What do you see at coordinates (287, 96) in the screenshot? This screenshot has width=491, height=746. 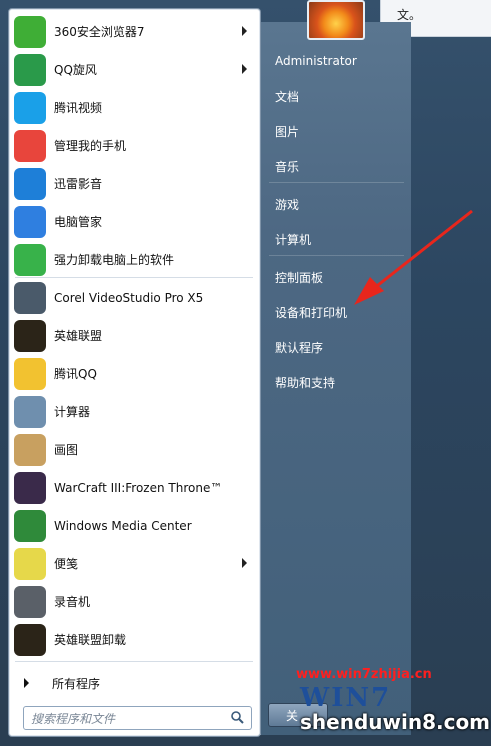 I see `menu-documents: 文档` at bounding box center [287, 96].